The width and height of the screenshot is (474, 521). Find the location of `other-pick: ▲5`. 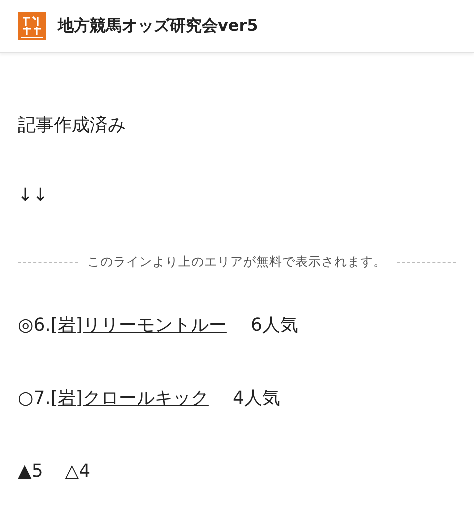

other-pick: ▲5 is located at coordinates (31, 472).